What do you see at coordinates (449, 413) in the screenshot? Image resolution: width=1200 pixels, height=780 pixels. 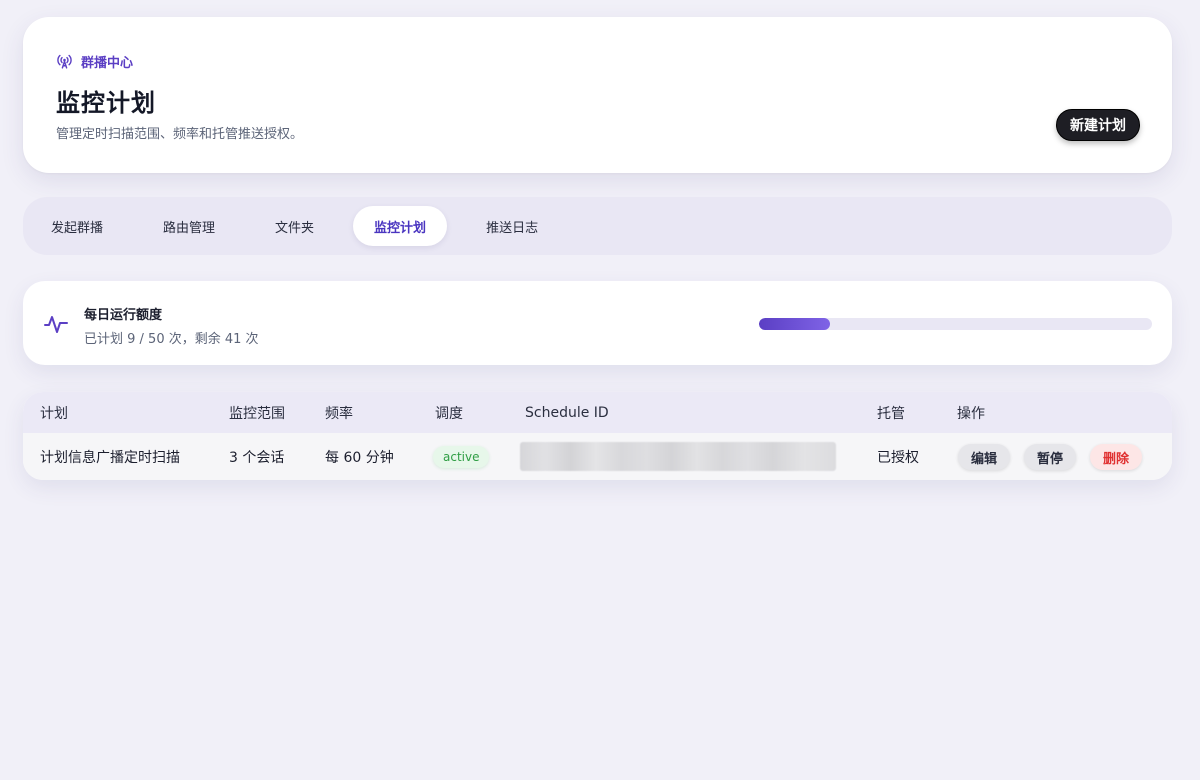 I see `column-header-schedule: 调度` at bounding box center [449, 413].